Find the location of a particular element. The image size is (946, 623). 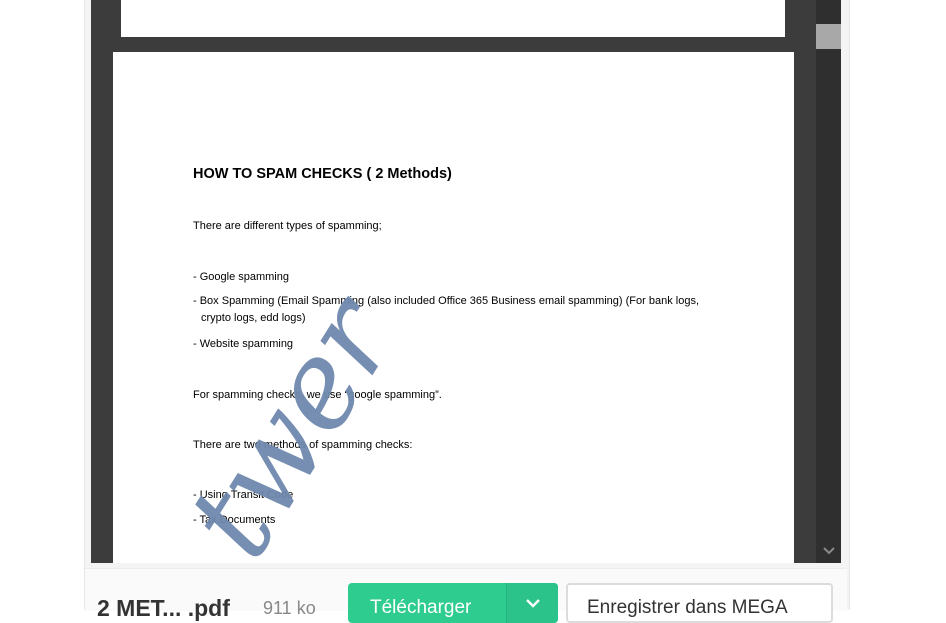

document-title: HOW TO SPAM CHECKS ( 2 Methods) is located at coordinates (322, 174).